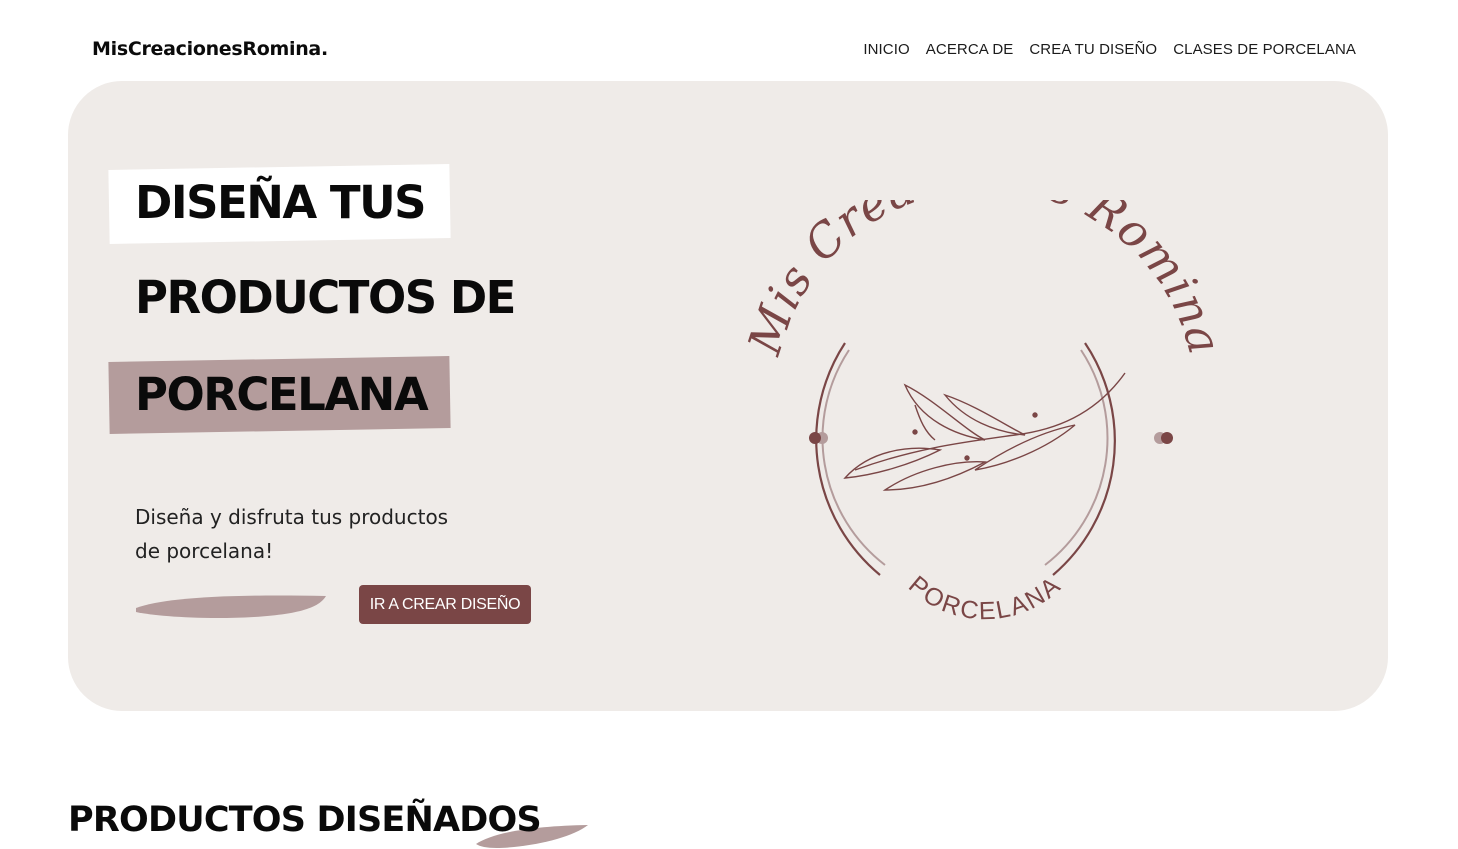 The height and width of the screenshot is (849, 1458). I want to click on nav-item-inicio: INICIO, so click(886, 49).